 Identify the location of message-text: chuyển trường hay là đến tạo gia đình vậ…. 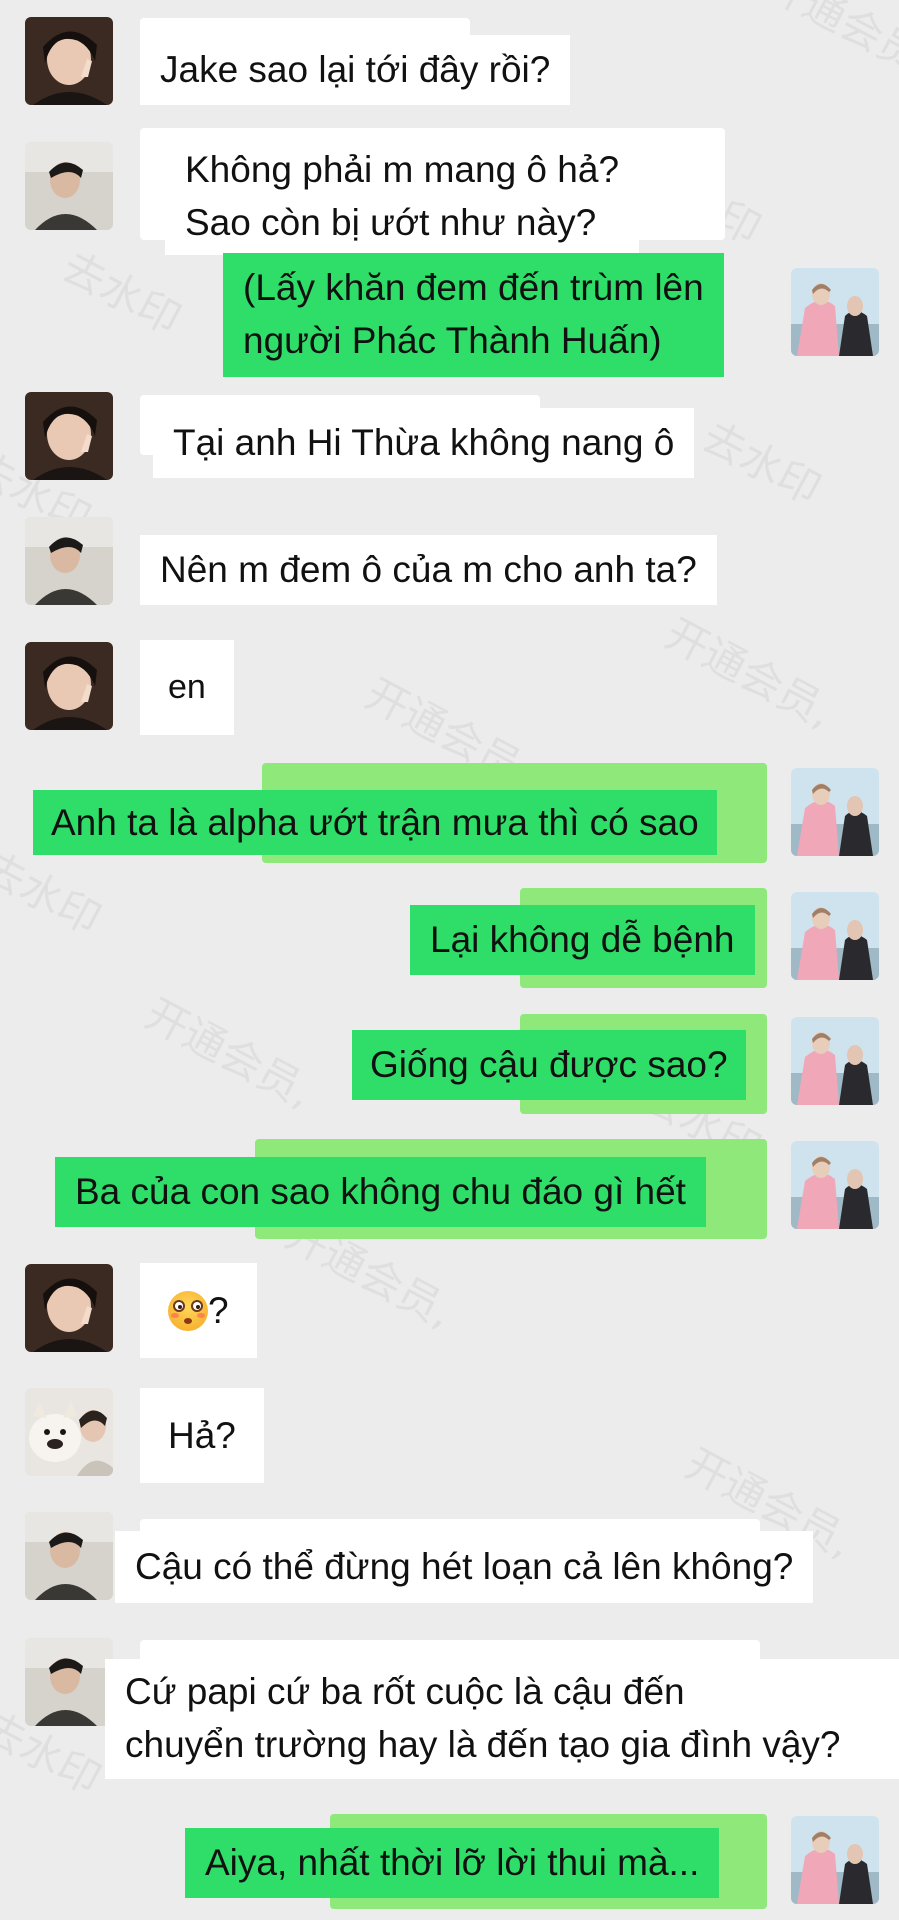
(483, 1744).